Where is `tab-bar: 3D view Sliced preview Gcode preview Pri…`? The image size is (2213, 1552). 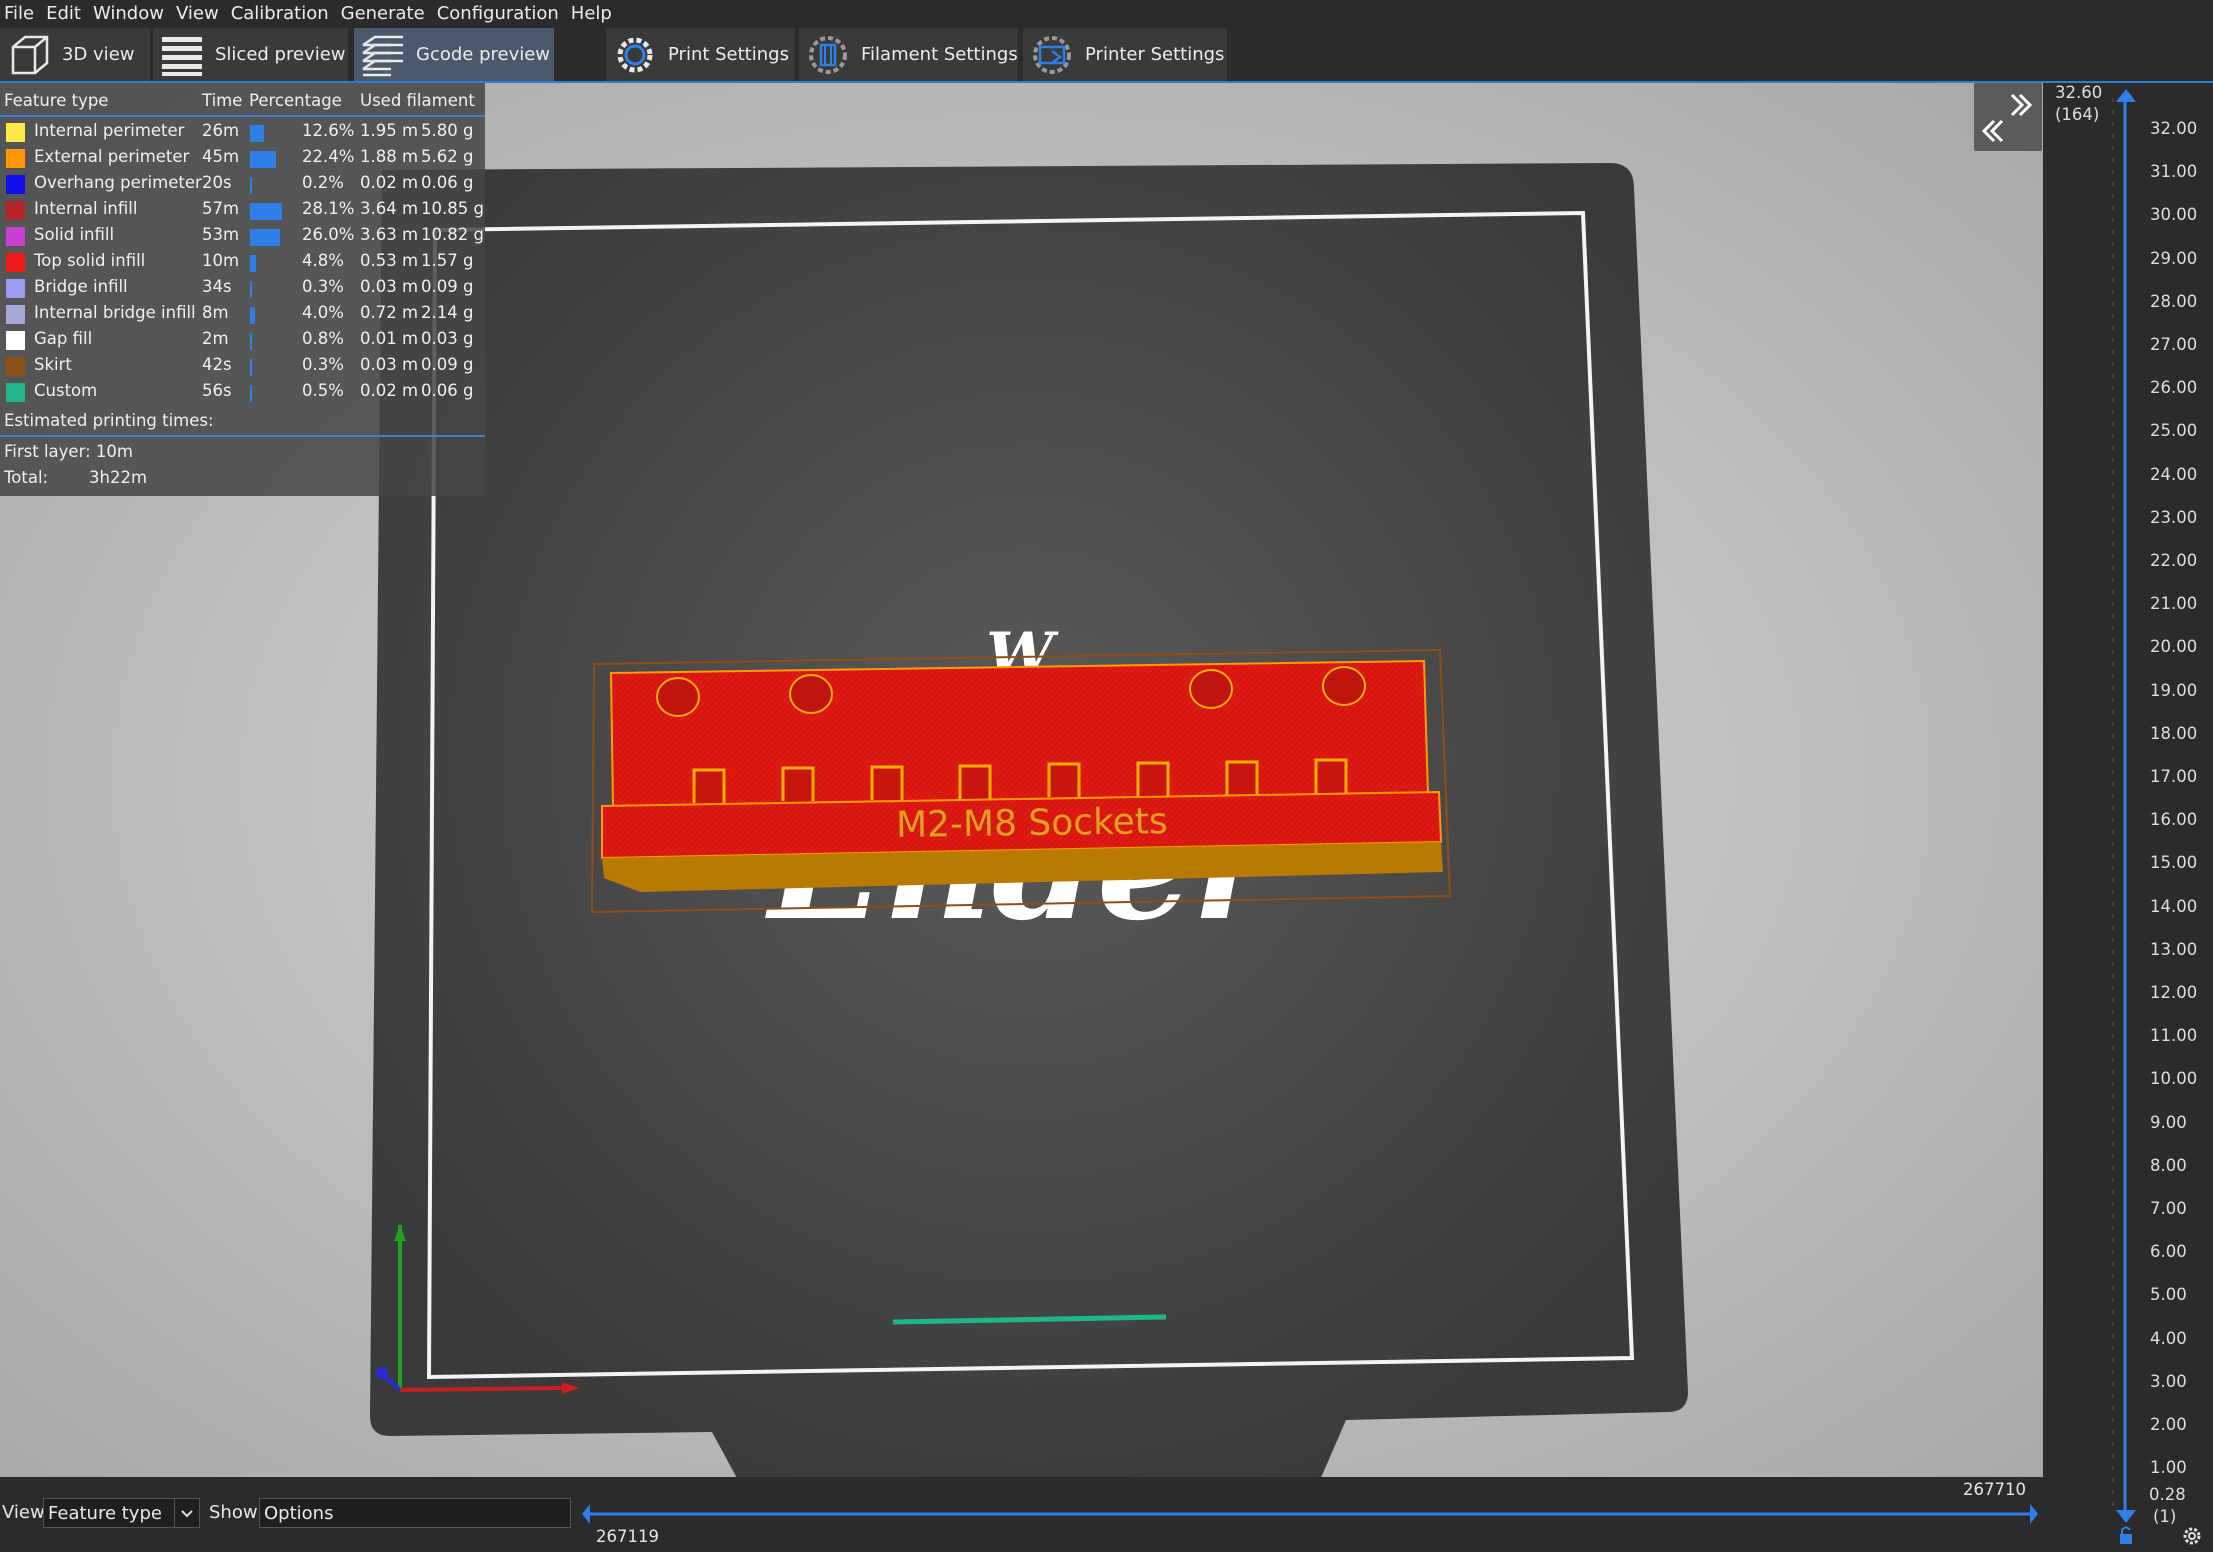 tab-bar: 3D view Sliced preview Gcode preview Pri… is located at coordinates (1106, 55).